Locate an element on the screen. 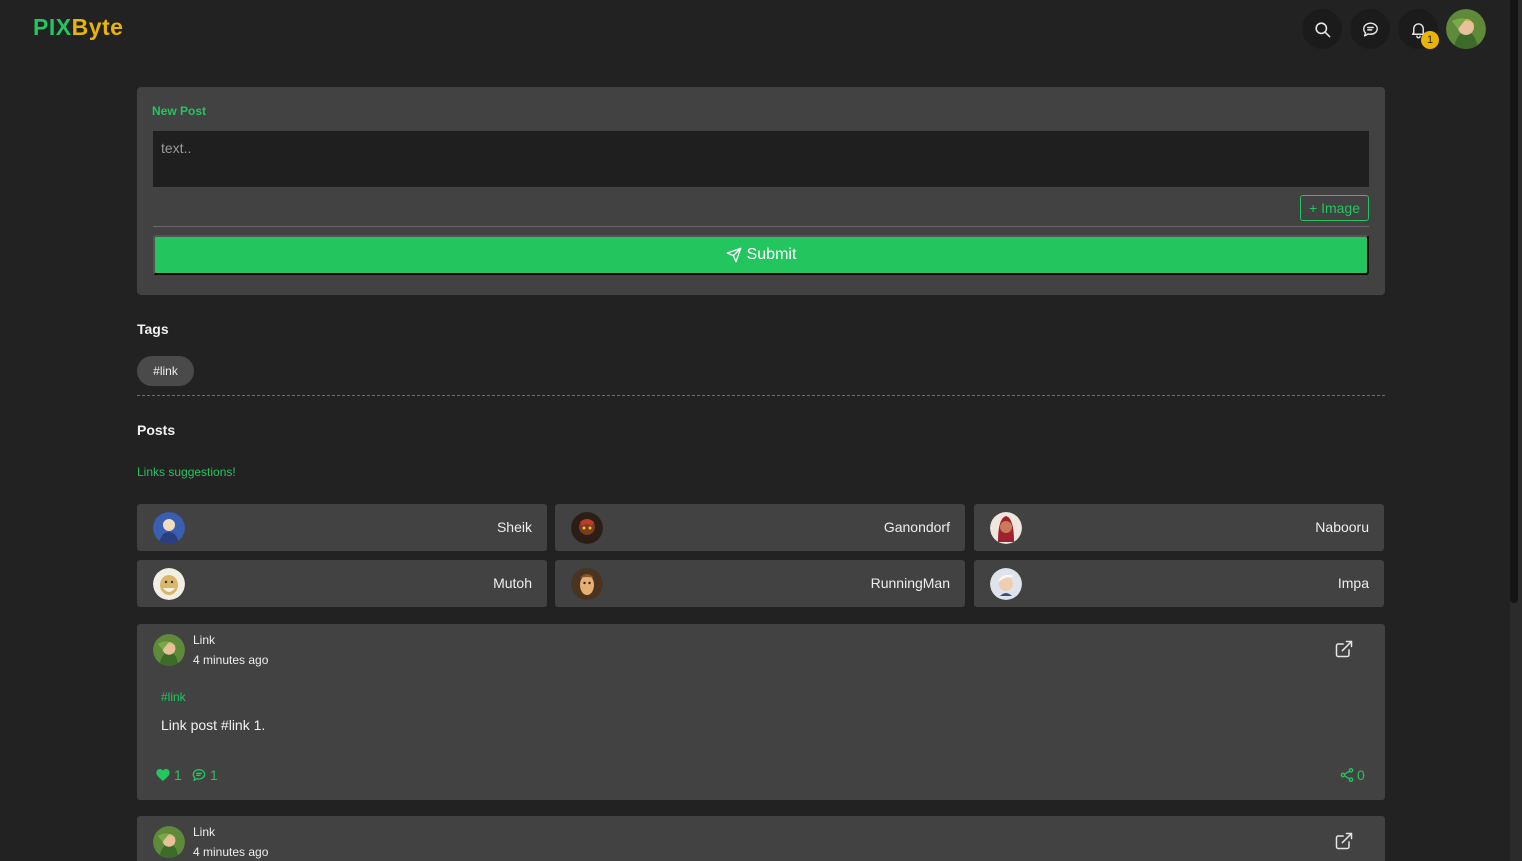 The height and width of the screenshot is (861, 1522). like-count: 1 is located at coordinates (178, 775).